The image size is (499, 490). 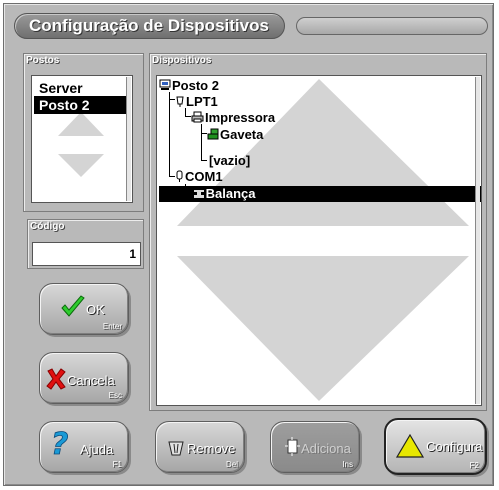 I want to click on codigo-input: 1, so click(x=86, y=254).